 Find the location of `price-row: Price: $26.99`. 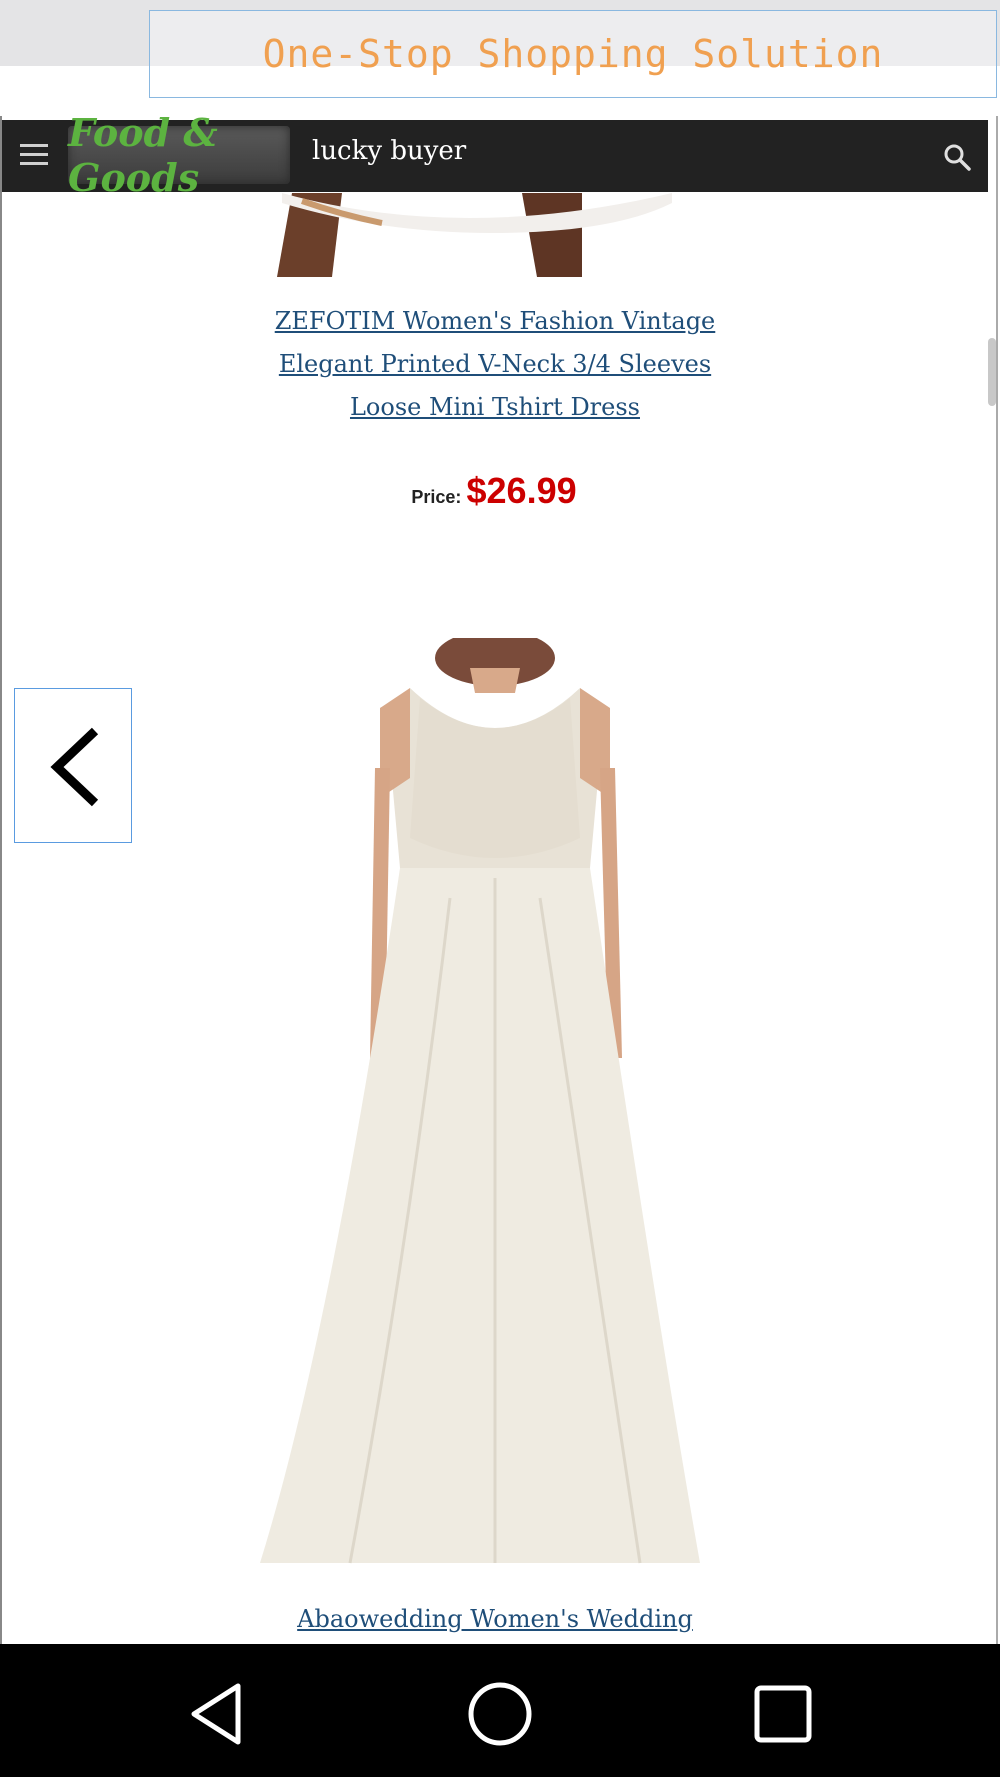

price-row: Price: $26.99 is located at coordinates (494, 491).